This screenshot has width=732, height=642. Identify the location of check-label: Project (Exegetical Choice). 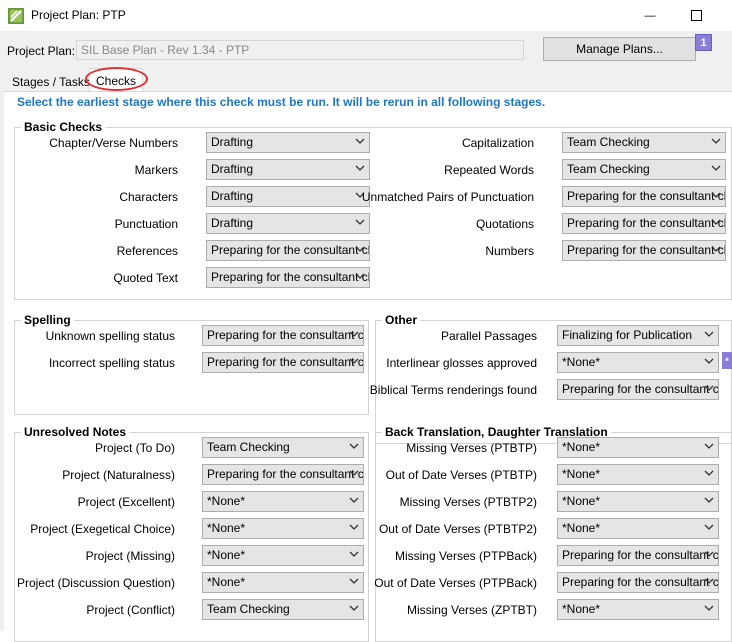
(102, 529).